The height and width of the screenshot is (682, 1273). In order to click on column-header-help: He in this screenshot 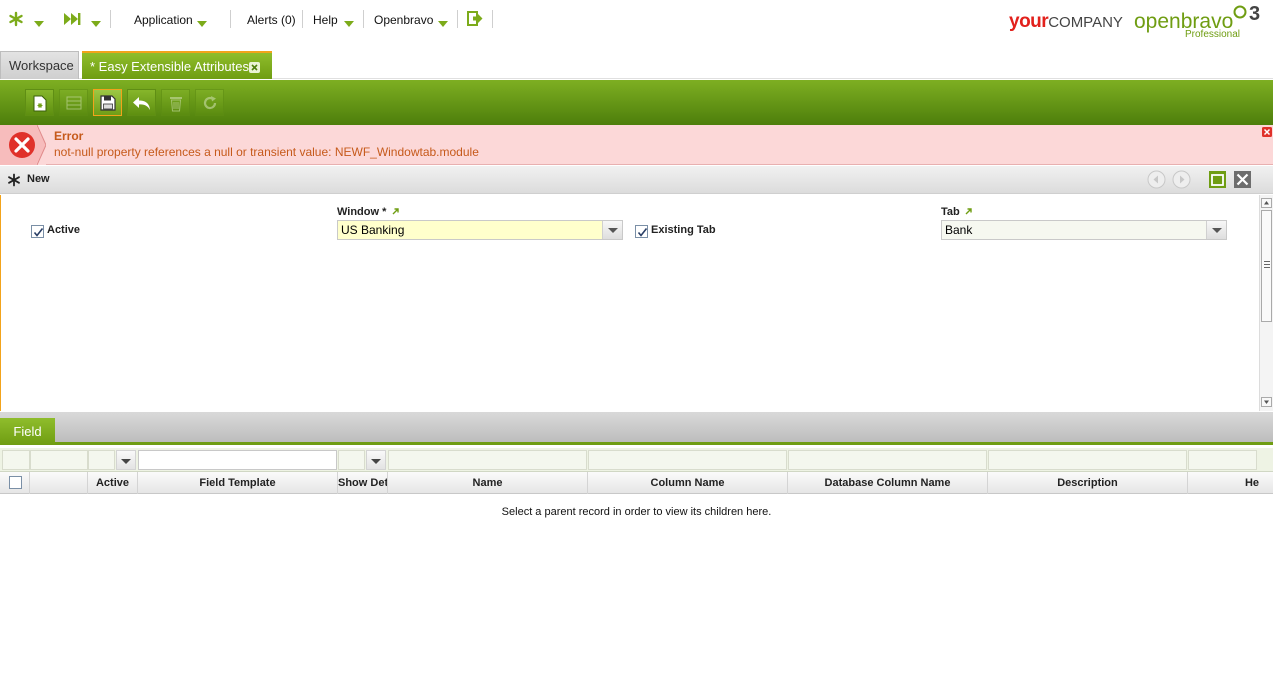, I will do `click(1230, 483)`.